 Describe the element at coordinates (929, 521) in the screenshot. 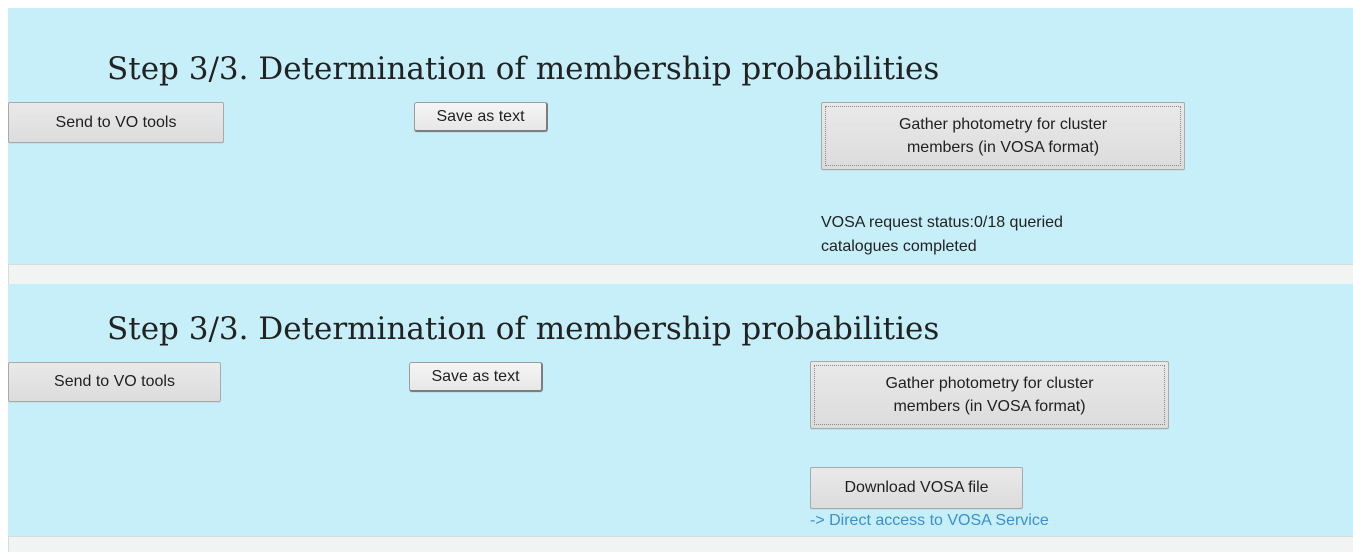

I see `vosa-service-link: -> Direct access to VOSA Service` at that location.